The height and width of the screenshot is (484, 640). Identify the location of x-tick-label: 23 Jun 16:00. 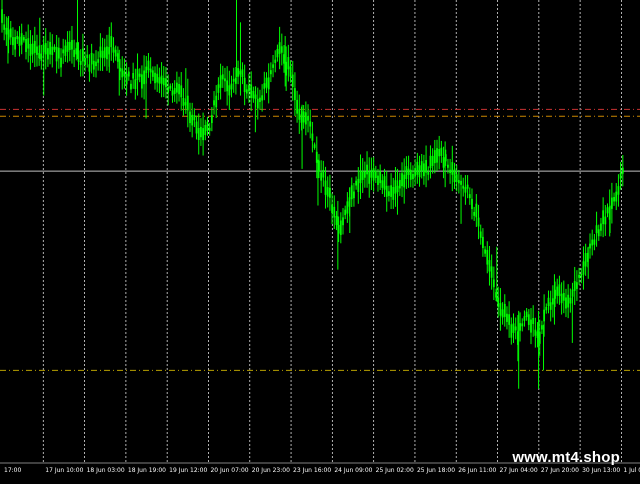
(312, 470).